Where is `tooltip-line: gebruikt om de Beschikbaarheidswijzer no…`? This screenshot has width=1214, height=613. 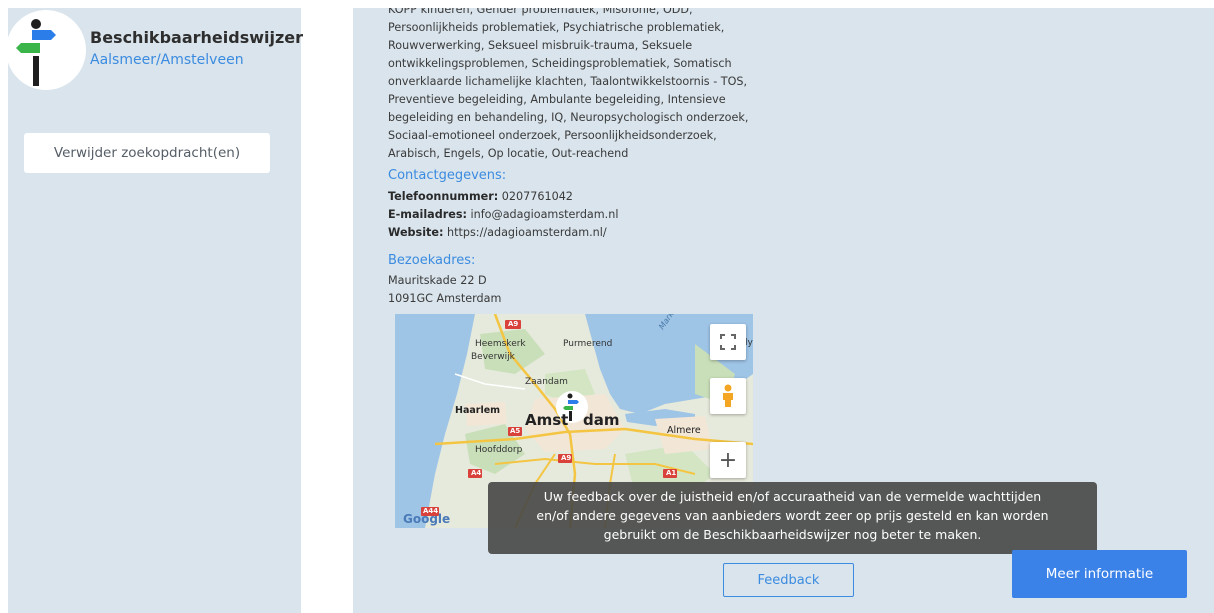 tooltip-line: gebruikt om de Beschikbaarheidswijzer no… is located at coordinates (792, 534).